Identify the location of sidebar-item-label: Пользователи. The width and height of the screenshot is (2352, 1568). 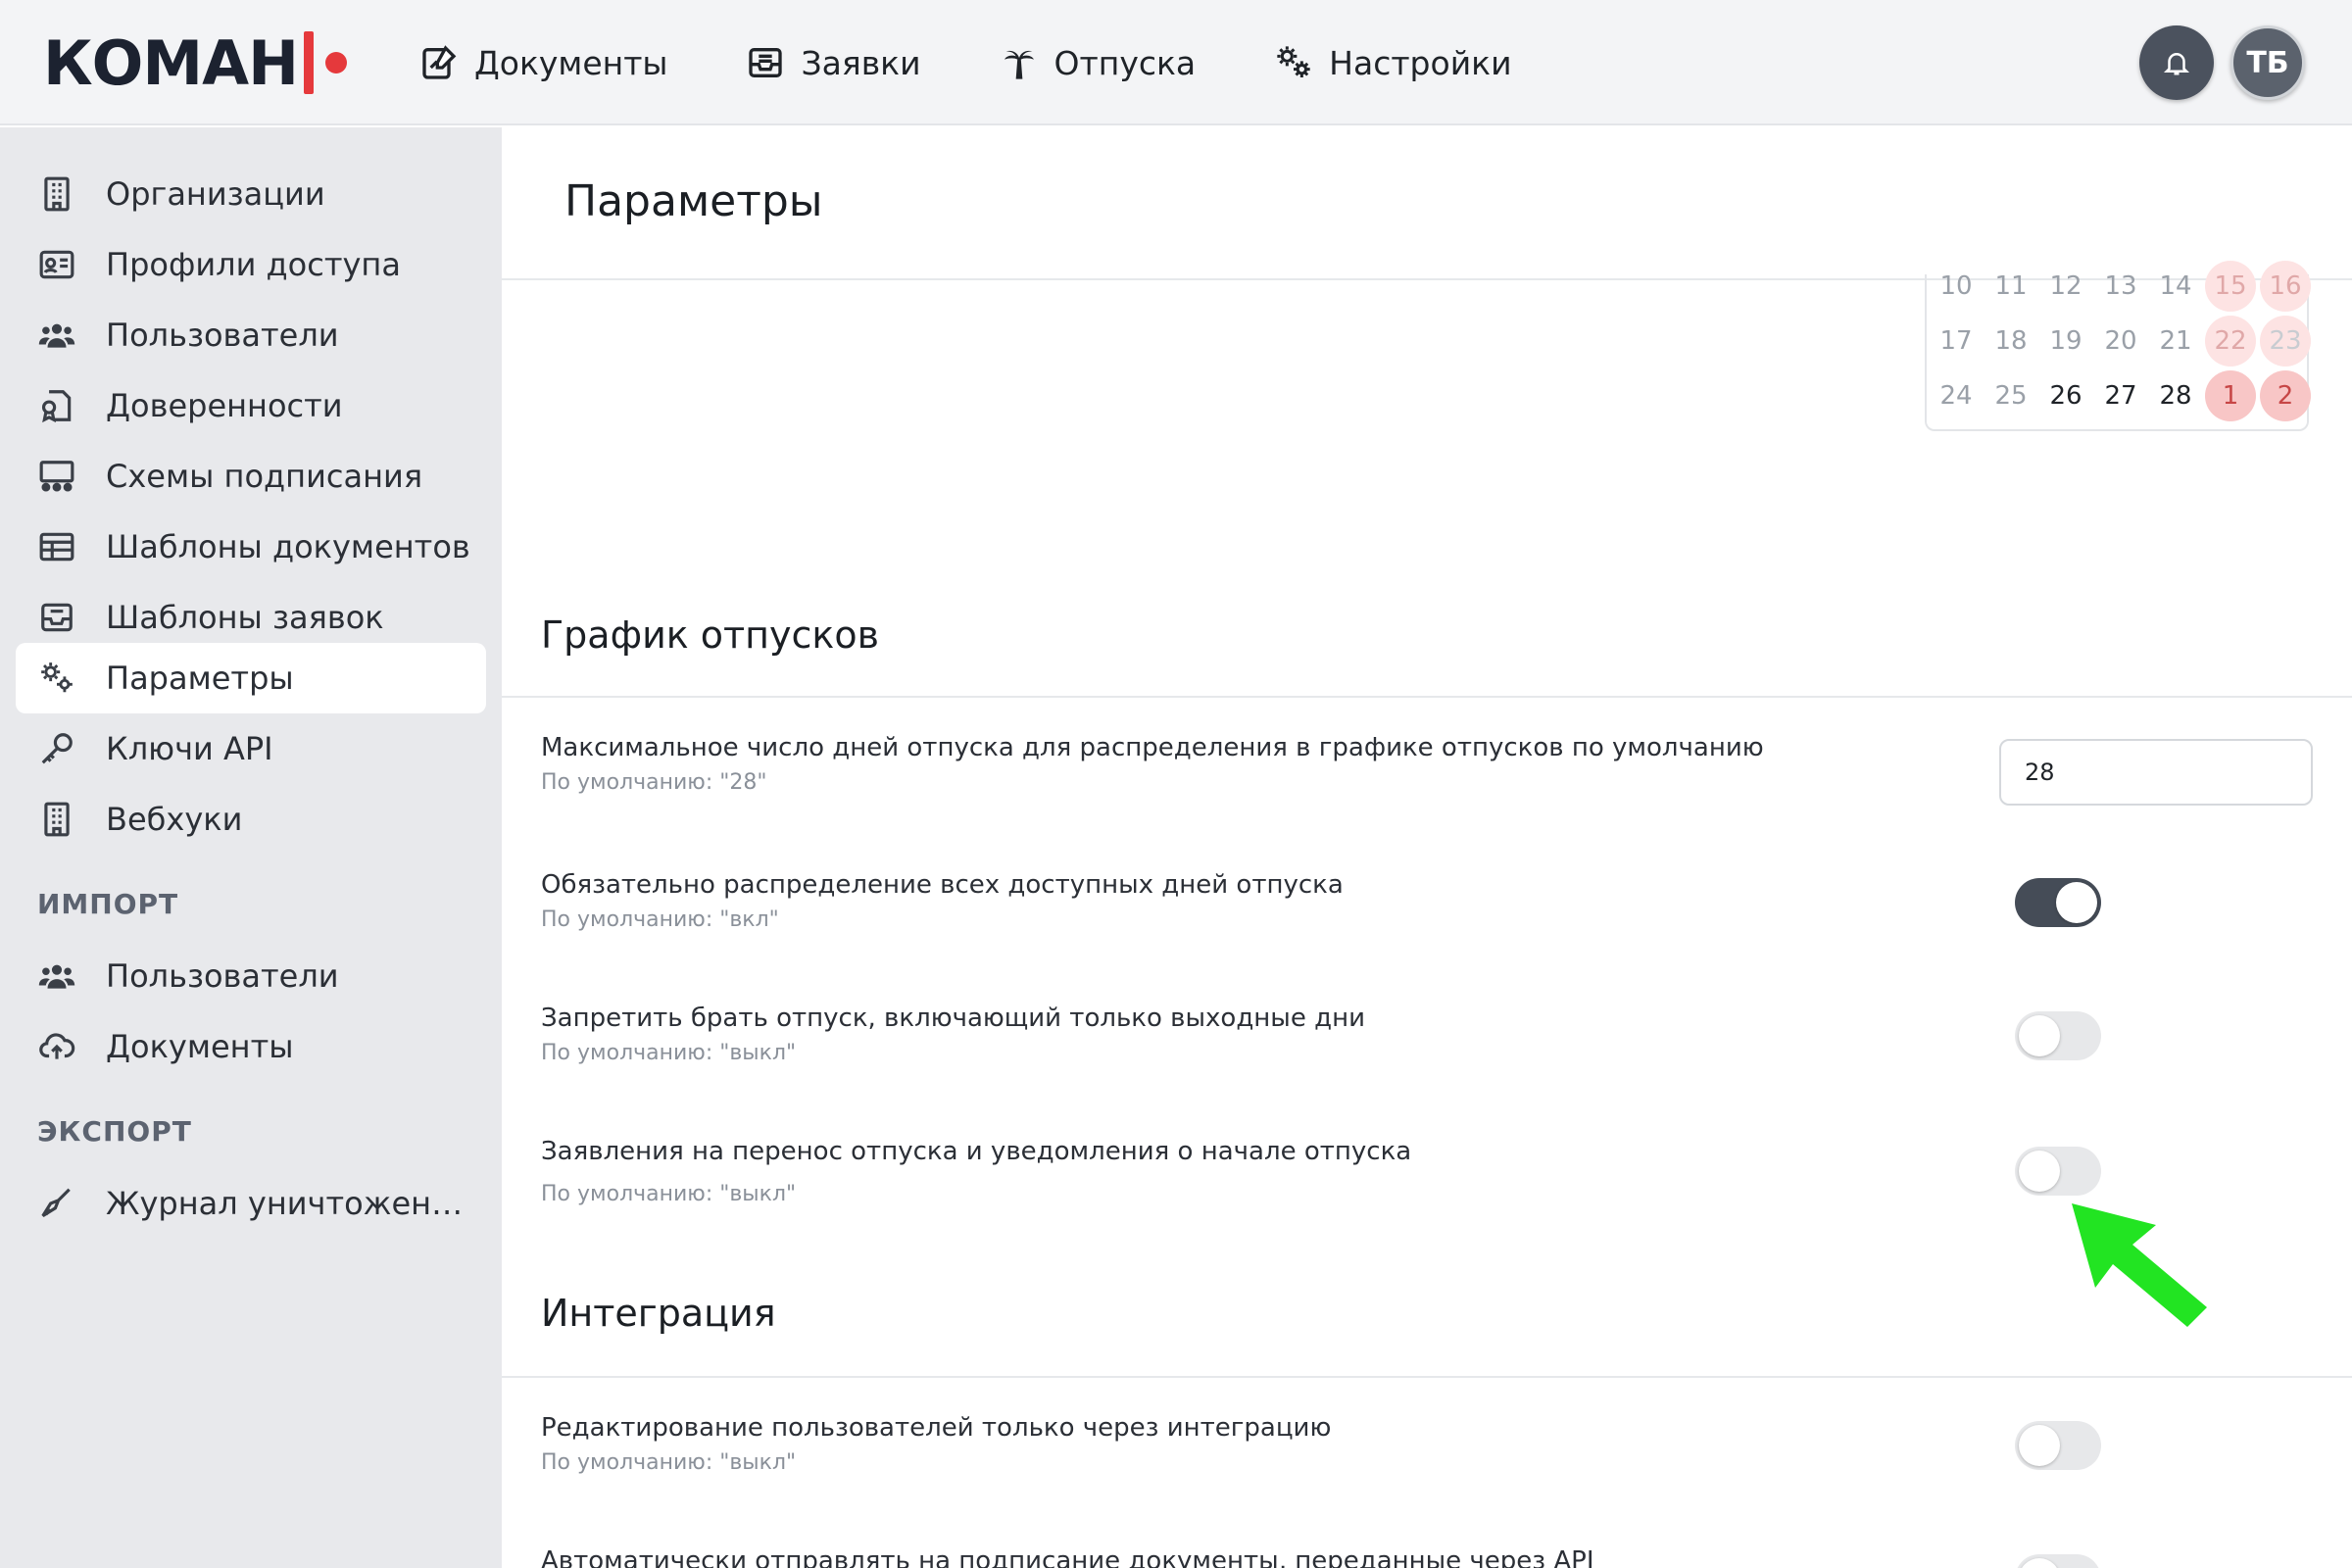
(223, 335).